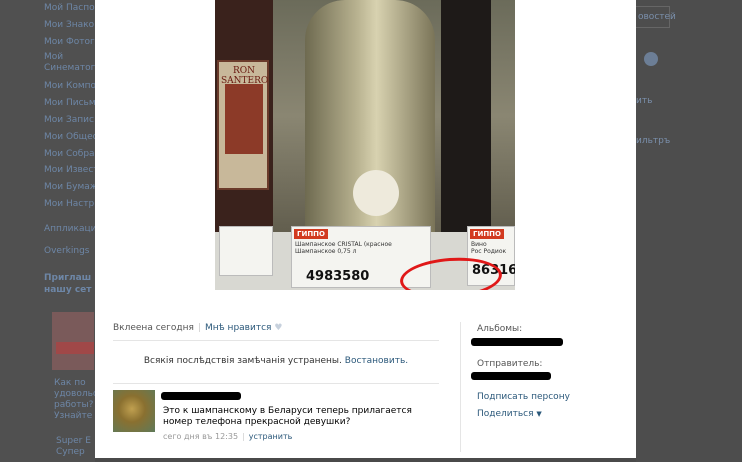 The width and height of the screenshot is (742, 462). I want to click on background-right-text: ить, so click(644, 101).